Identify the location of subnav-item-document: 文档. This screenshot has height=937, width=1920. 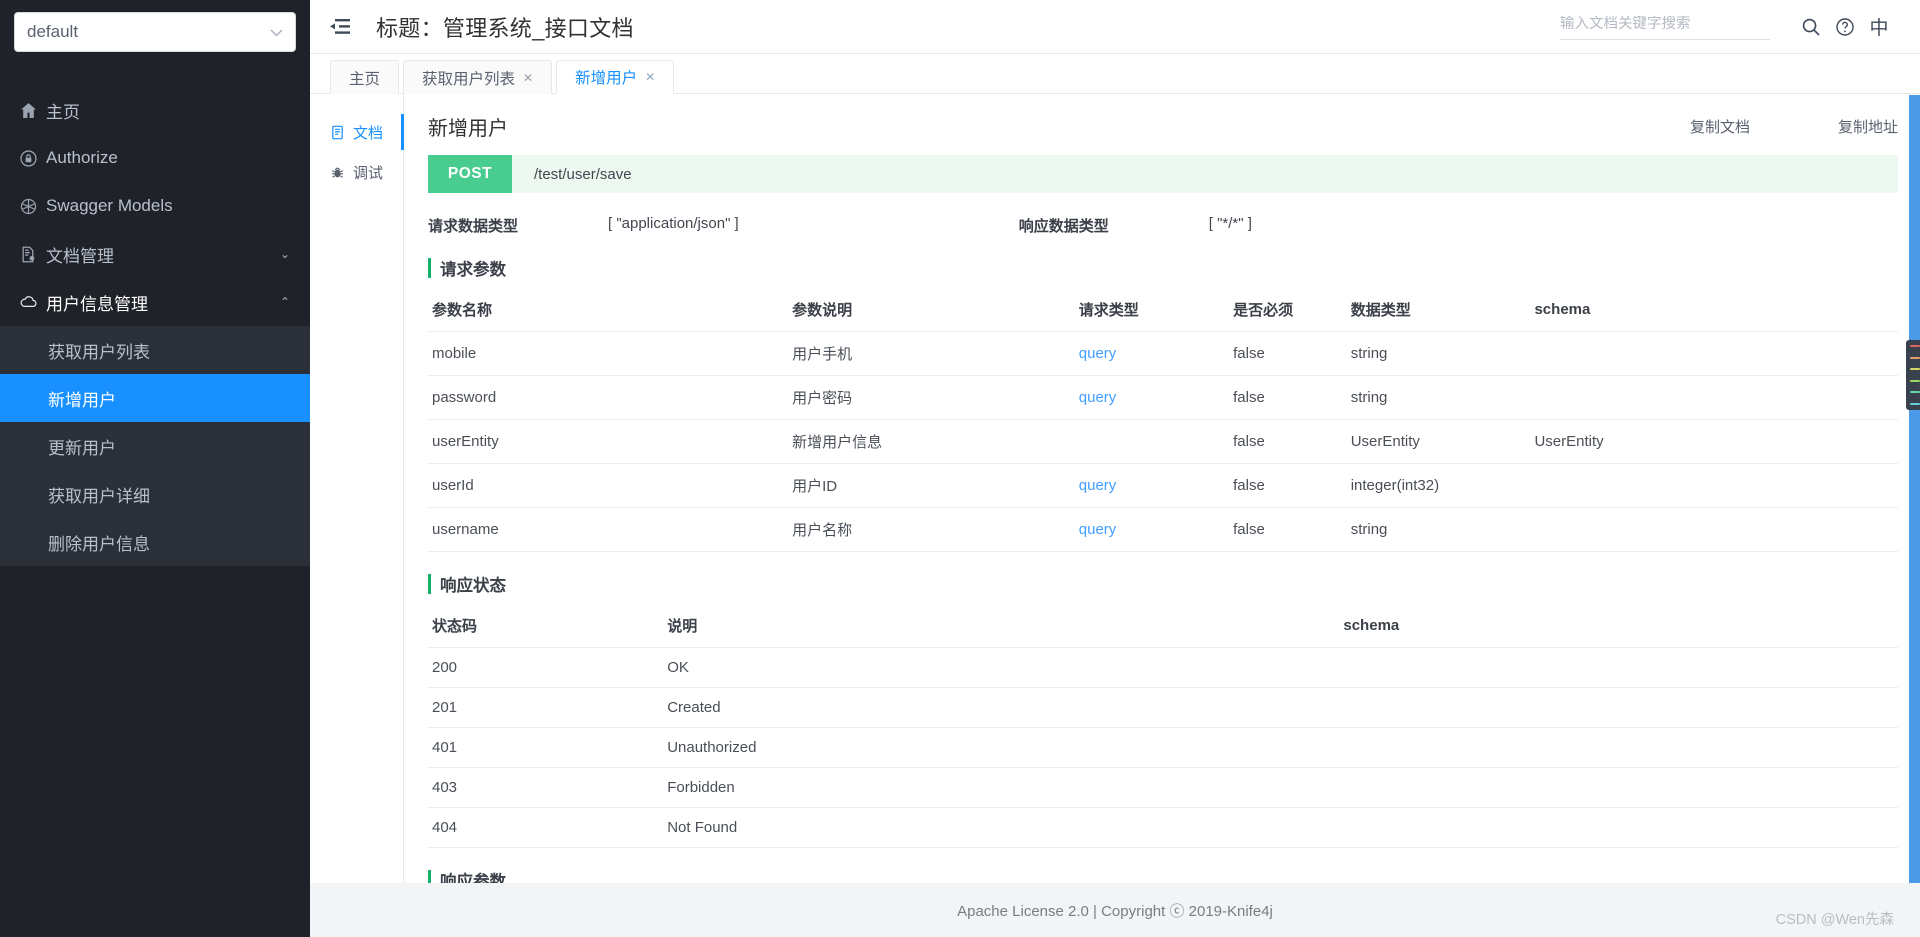
(357, 132).